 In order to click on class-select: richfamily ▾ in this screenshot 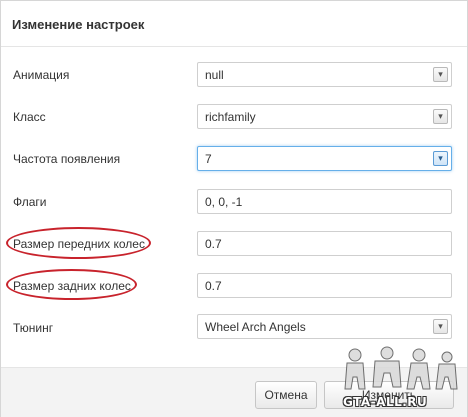, I will do `click(324, 116)`.